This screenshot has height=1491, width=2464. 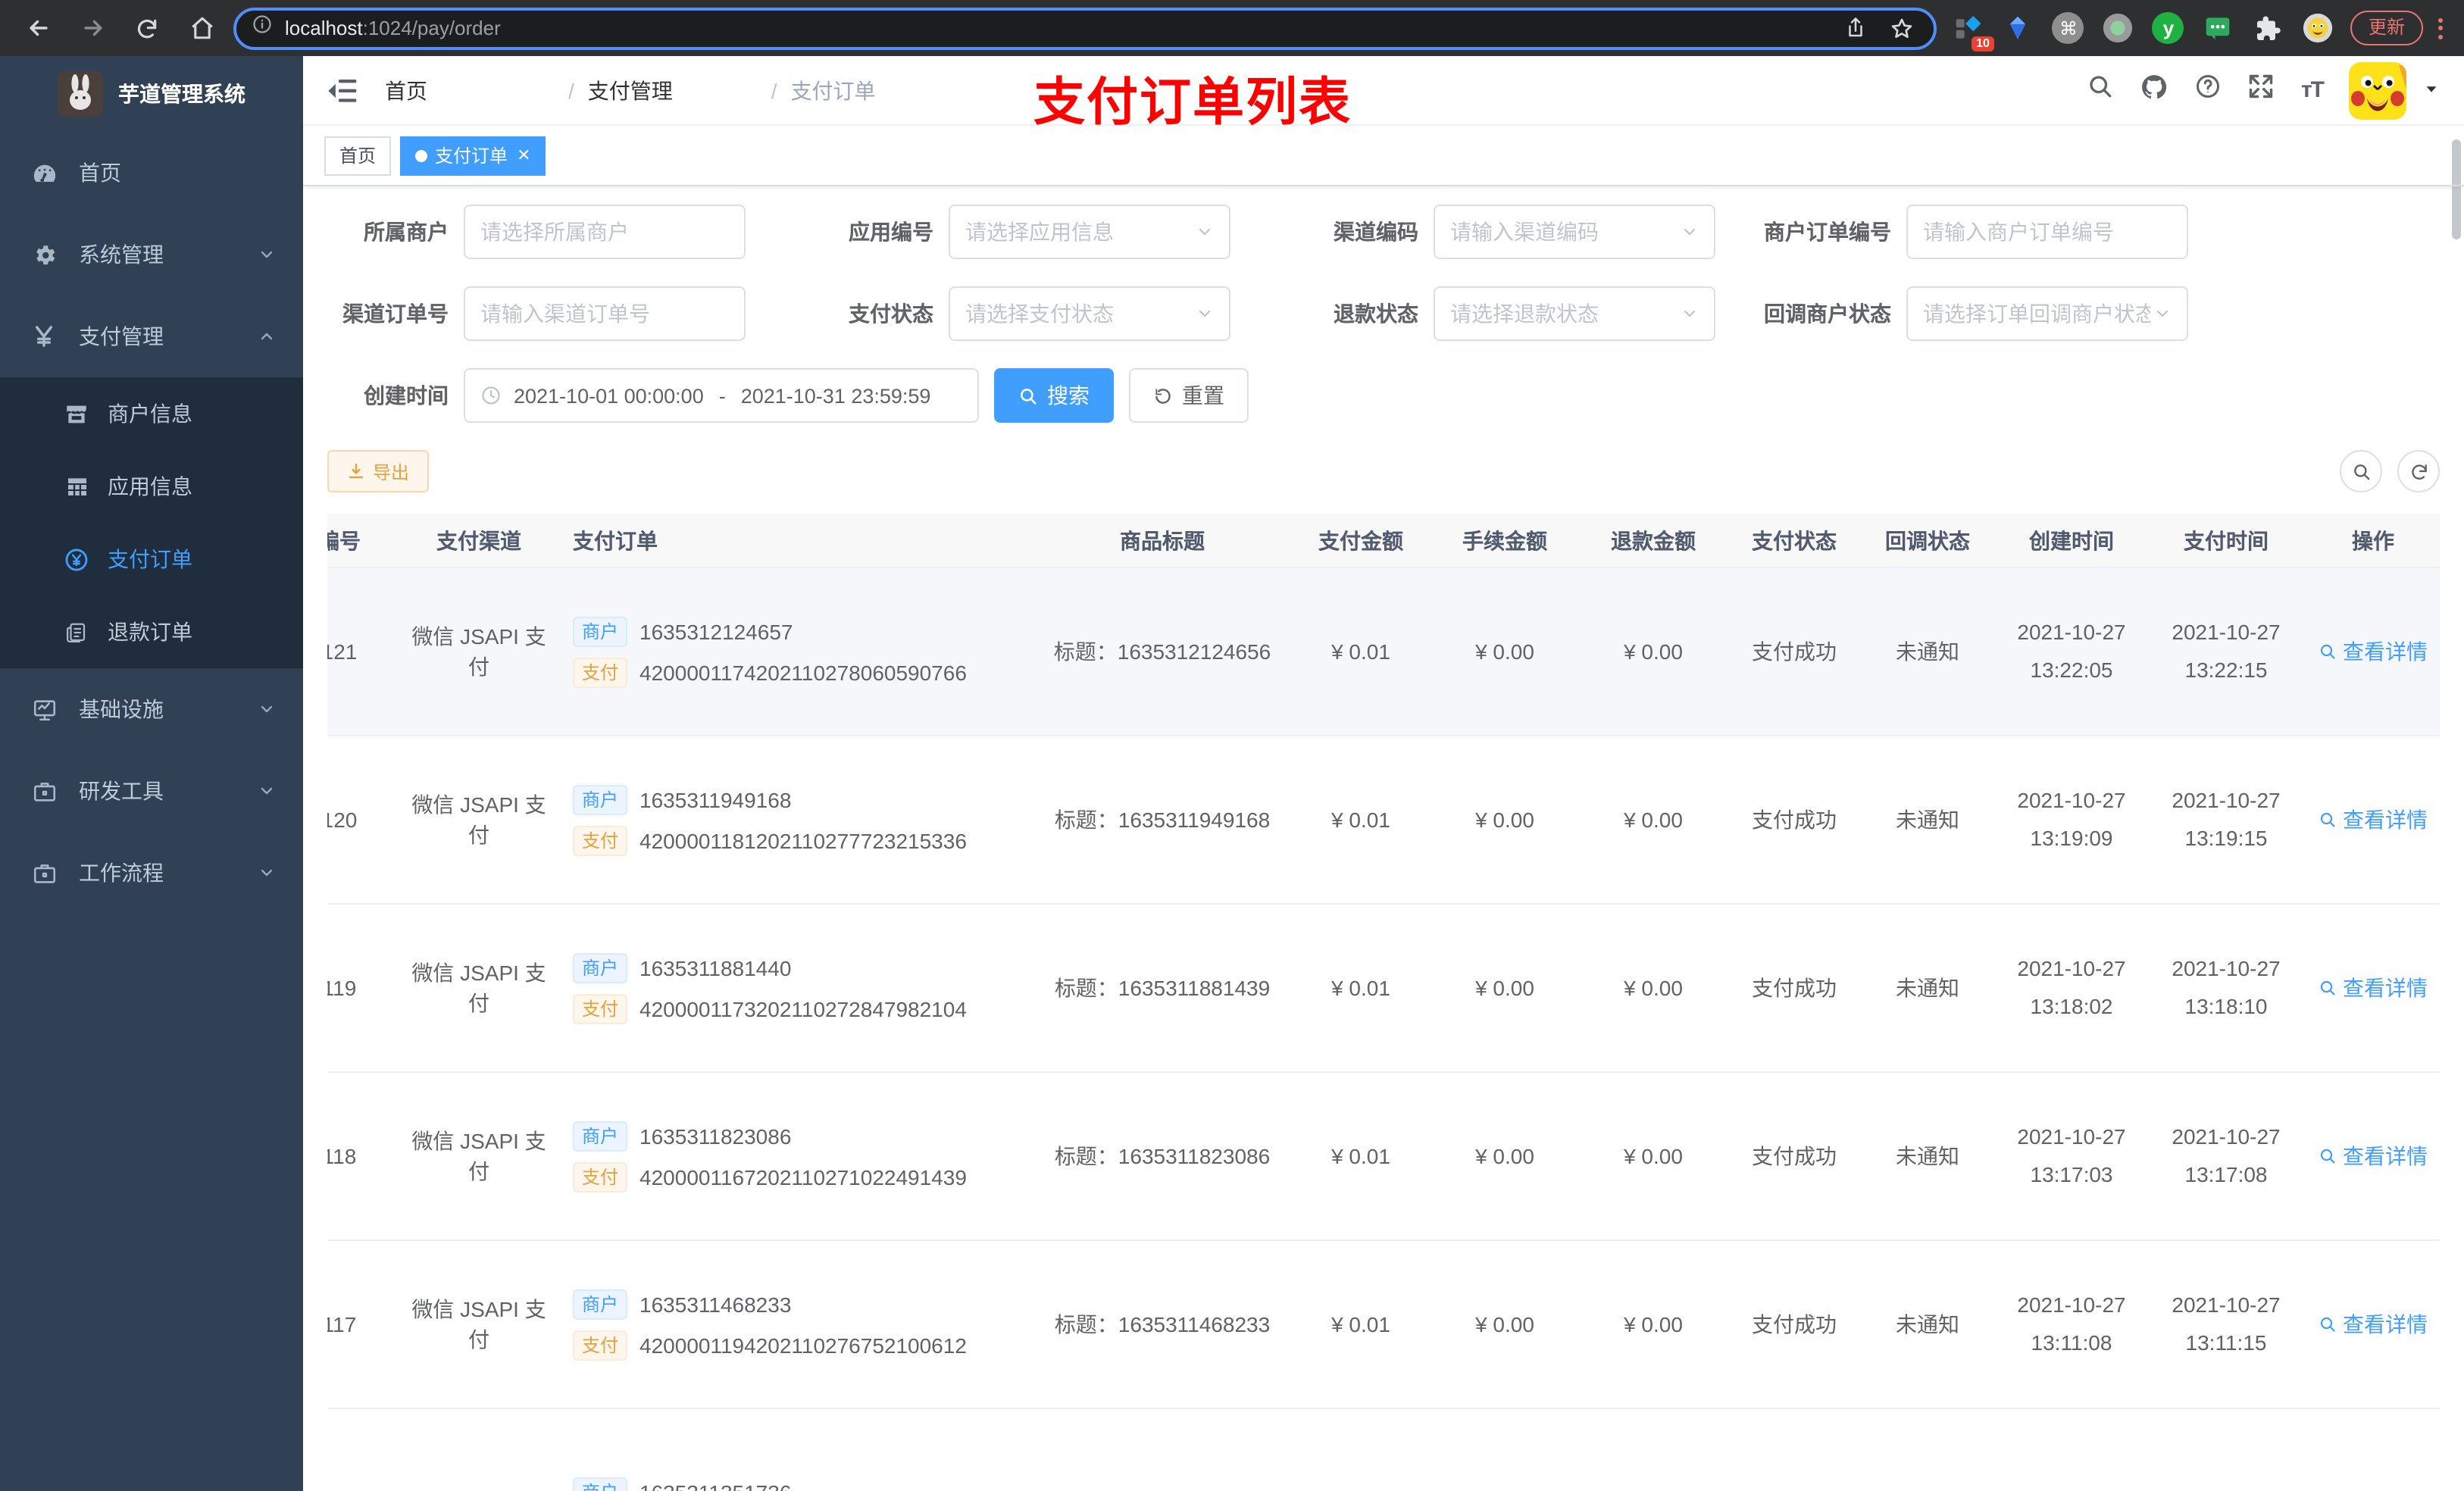 What do you see at coordinates (609, 395) in the screenshot?
I see `date-start: 2021-10-01 00:00:00` at bounding box center [609, 395].